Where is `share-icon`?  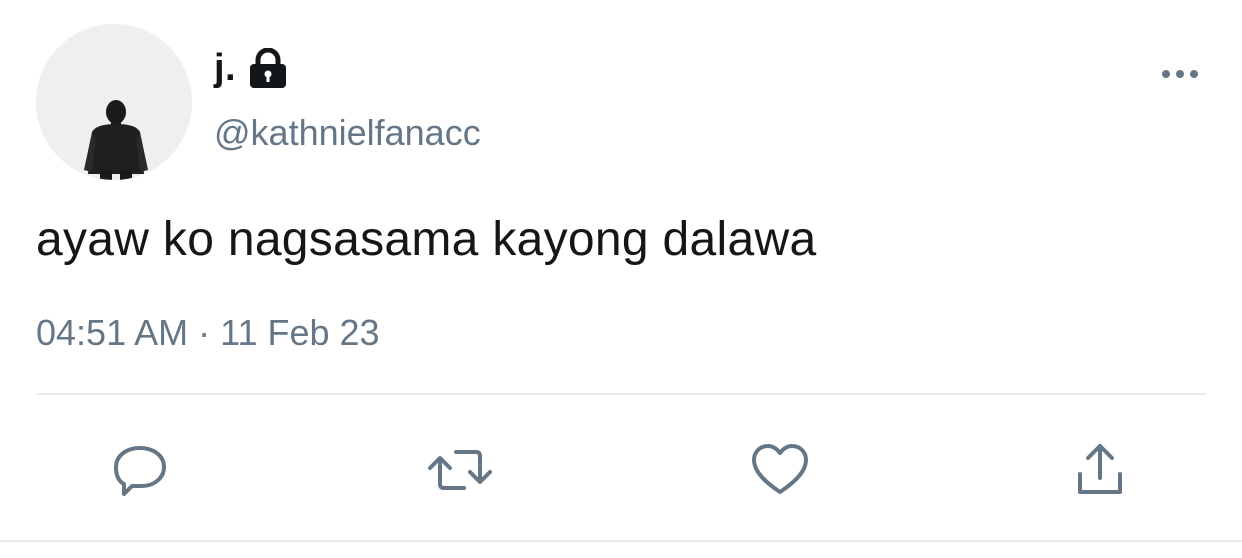 share-icon is located at coordinates (1100, 469).